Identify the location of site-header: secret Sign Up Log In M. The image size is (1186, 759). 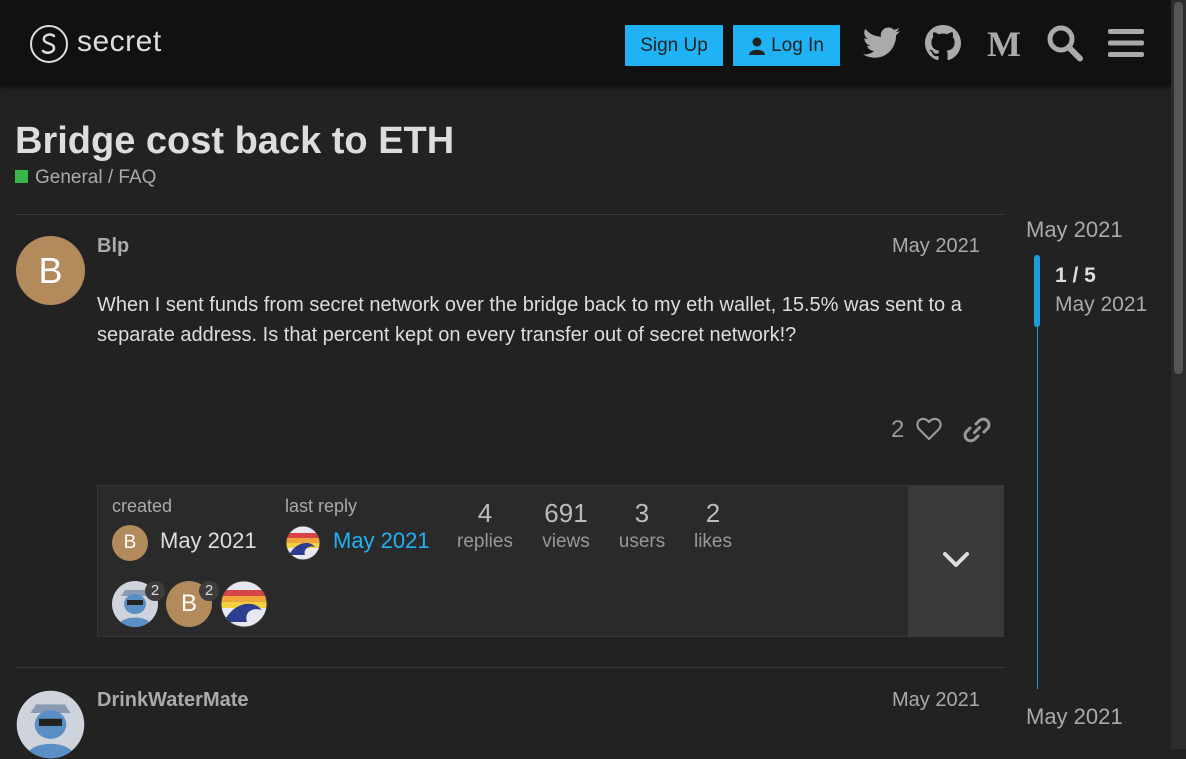
(585, 43).